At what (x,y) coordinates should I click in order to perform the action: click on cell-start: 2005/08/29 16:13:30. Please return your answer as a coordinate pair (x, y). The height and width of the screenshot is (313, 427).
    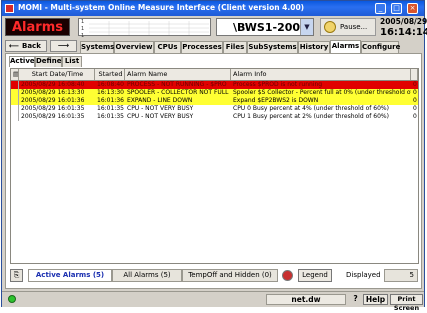
    Looking at the image, I should click on (53, 92).